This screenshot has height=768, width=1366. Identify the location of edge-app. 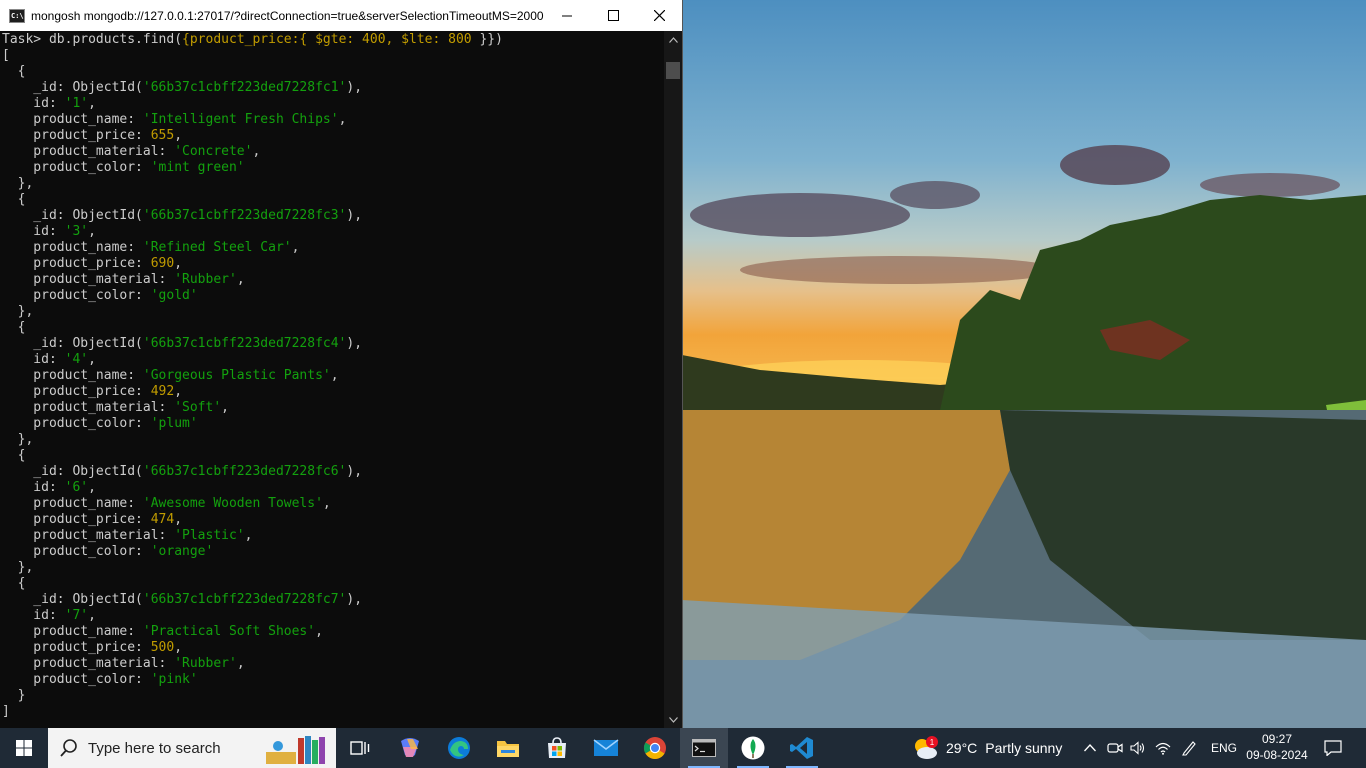
(459, 748).